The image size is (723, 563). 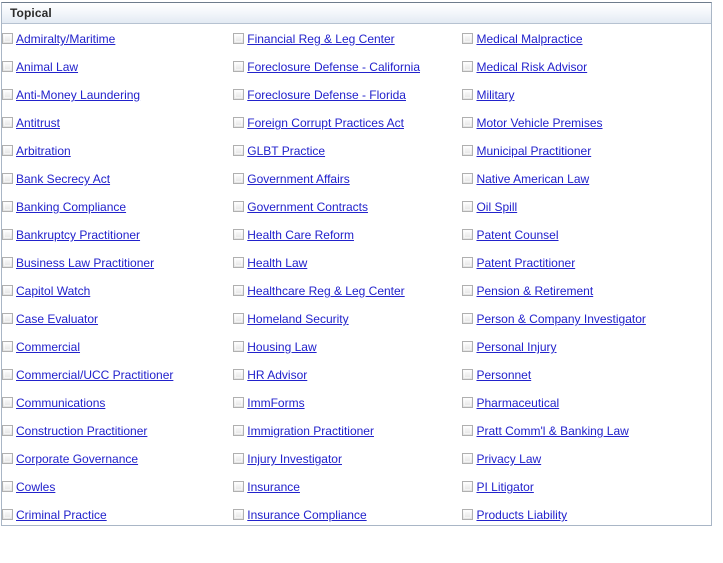 What do you see at coordinates (273, 487) in the screenshot?
I see `topic-link: Insurance` at bounding box center [273, 487].